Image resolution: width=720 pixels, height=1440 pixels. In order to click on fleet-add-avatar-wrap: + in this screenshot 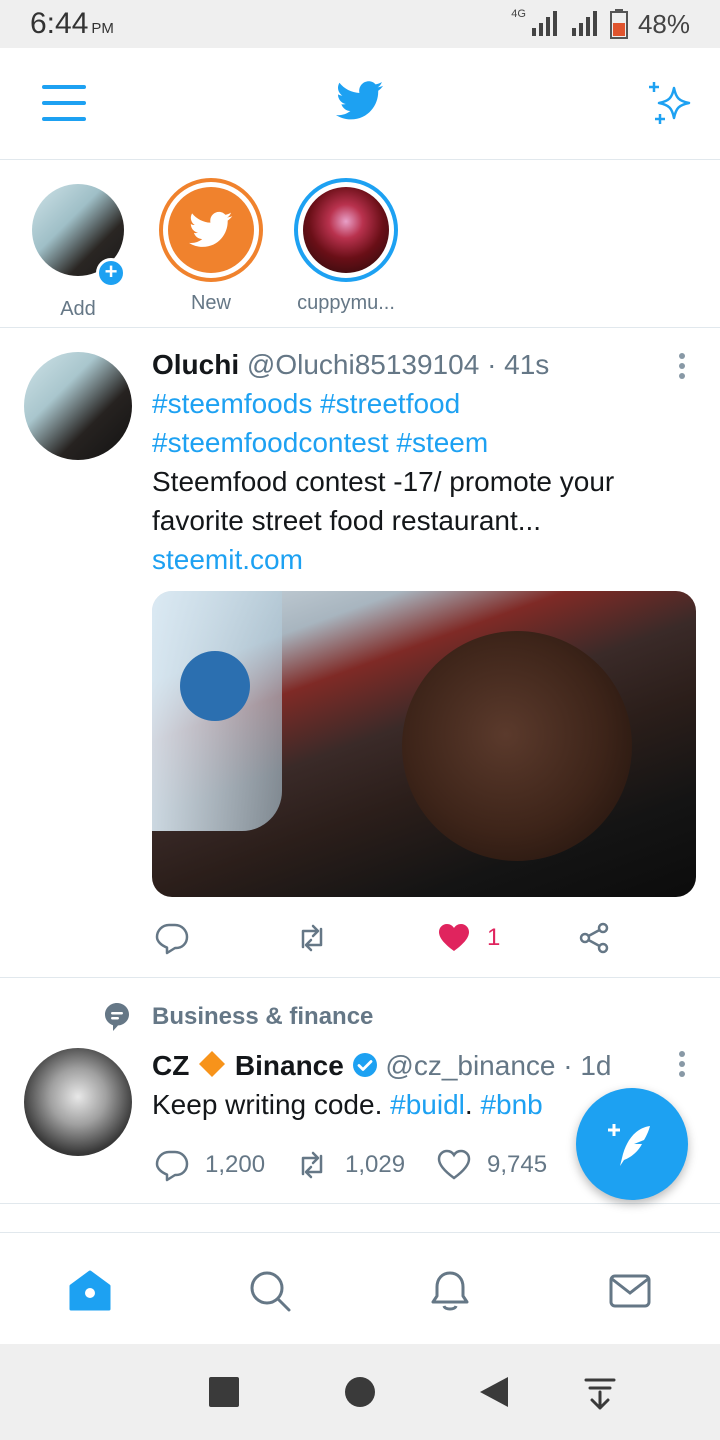, I will do `click(78, 236)`.